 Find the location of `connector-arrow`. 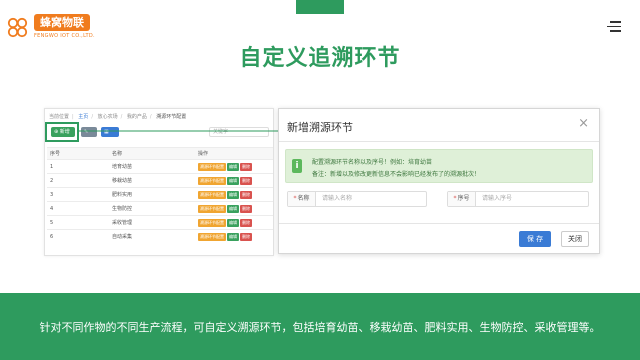

connector-arrow is located at coordinates (181, 131).